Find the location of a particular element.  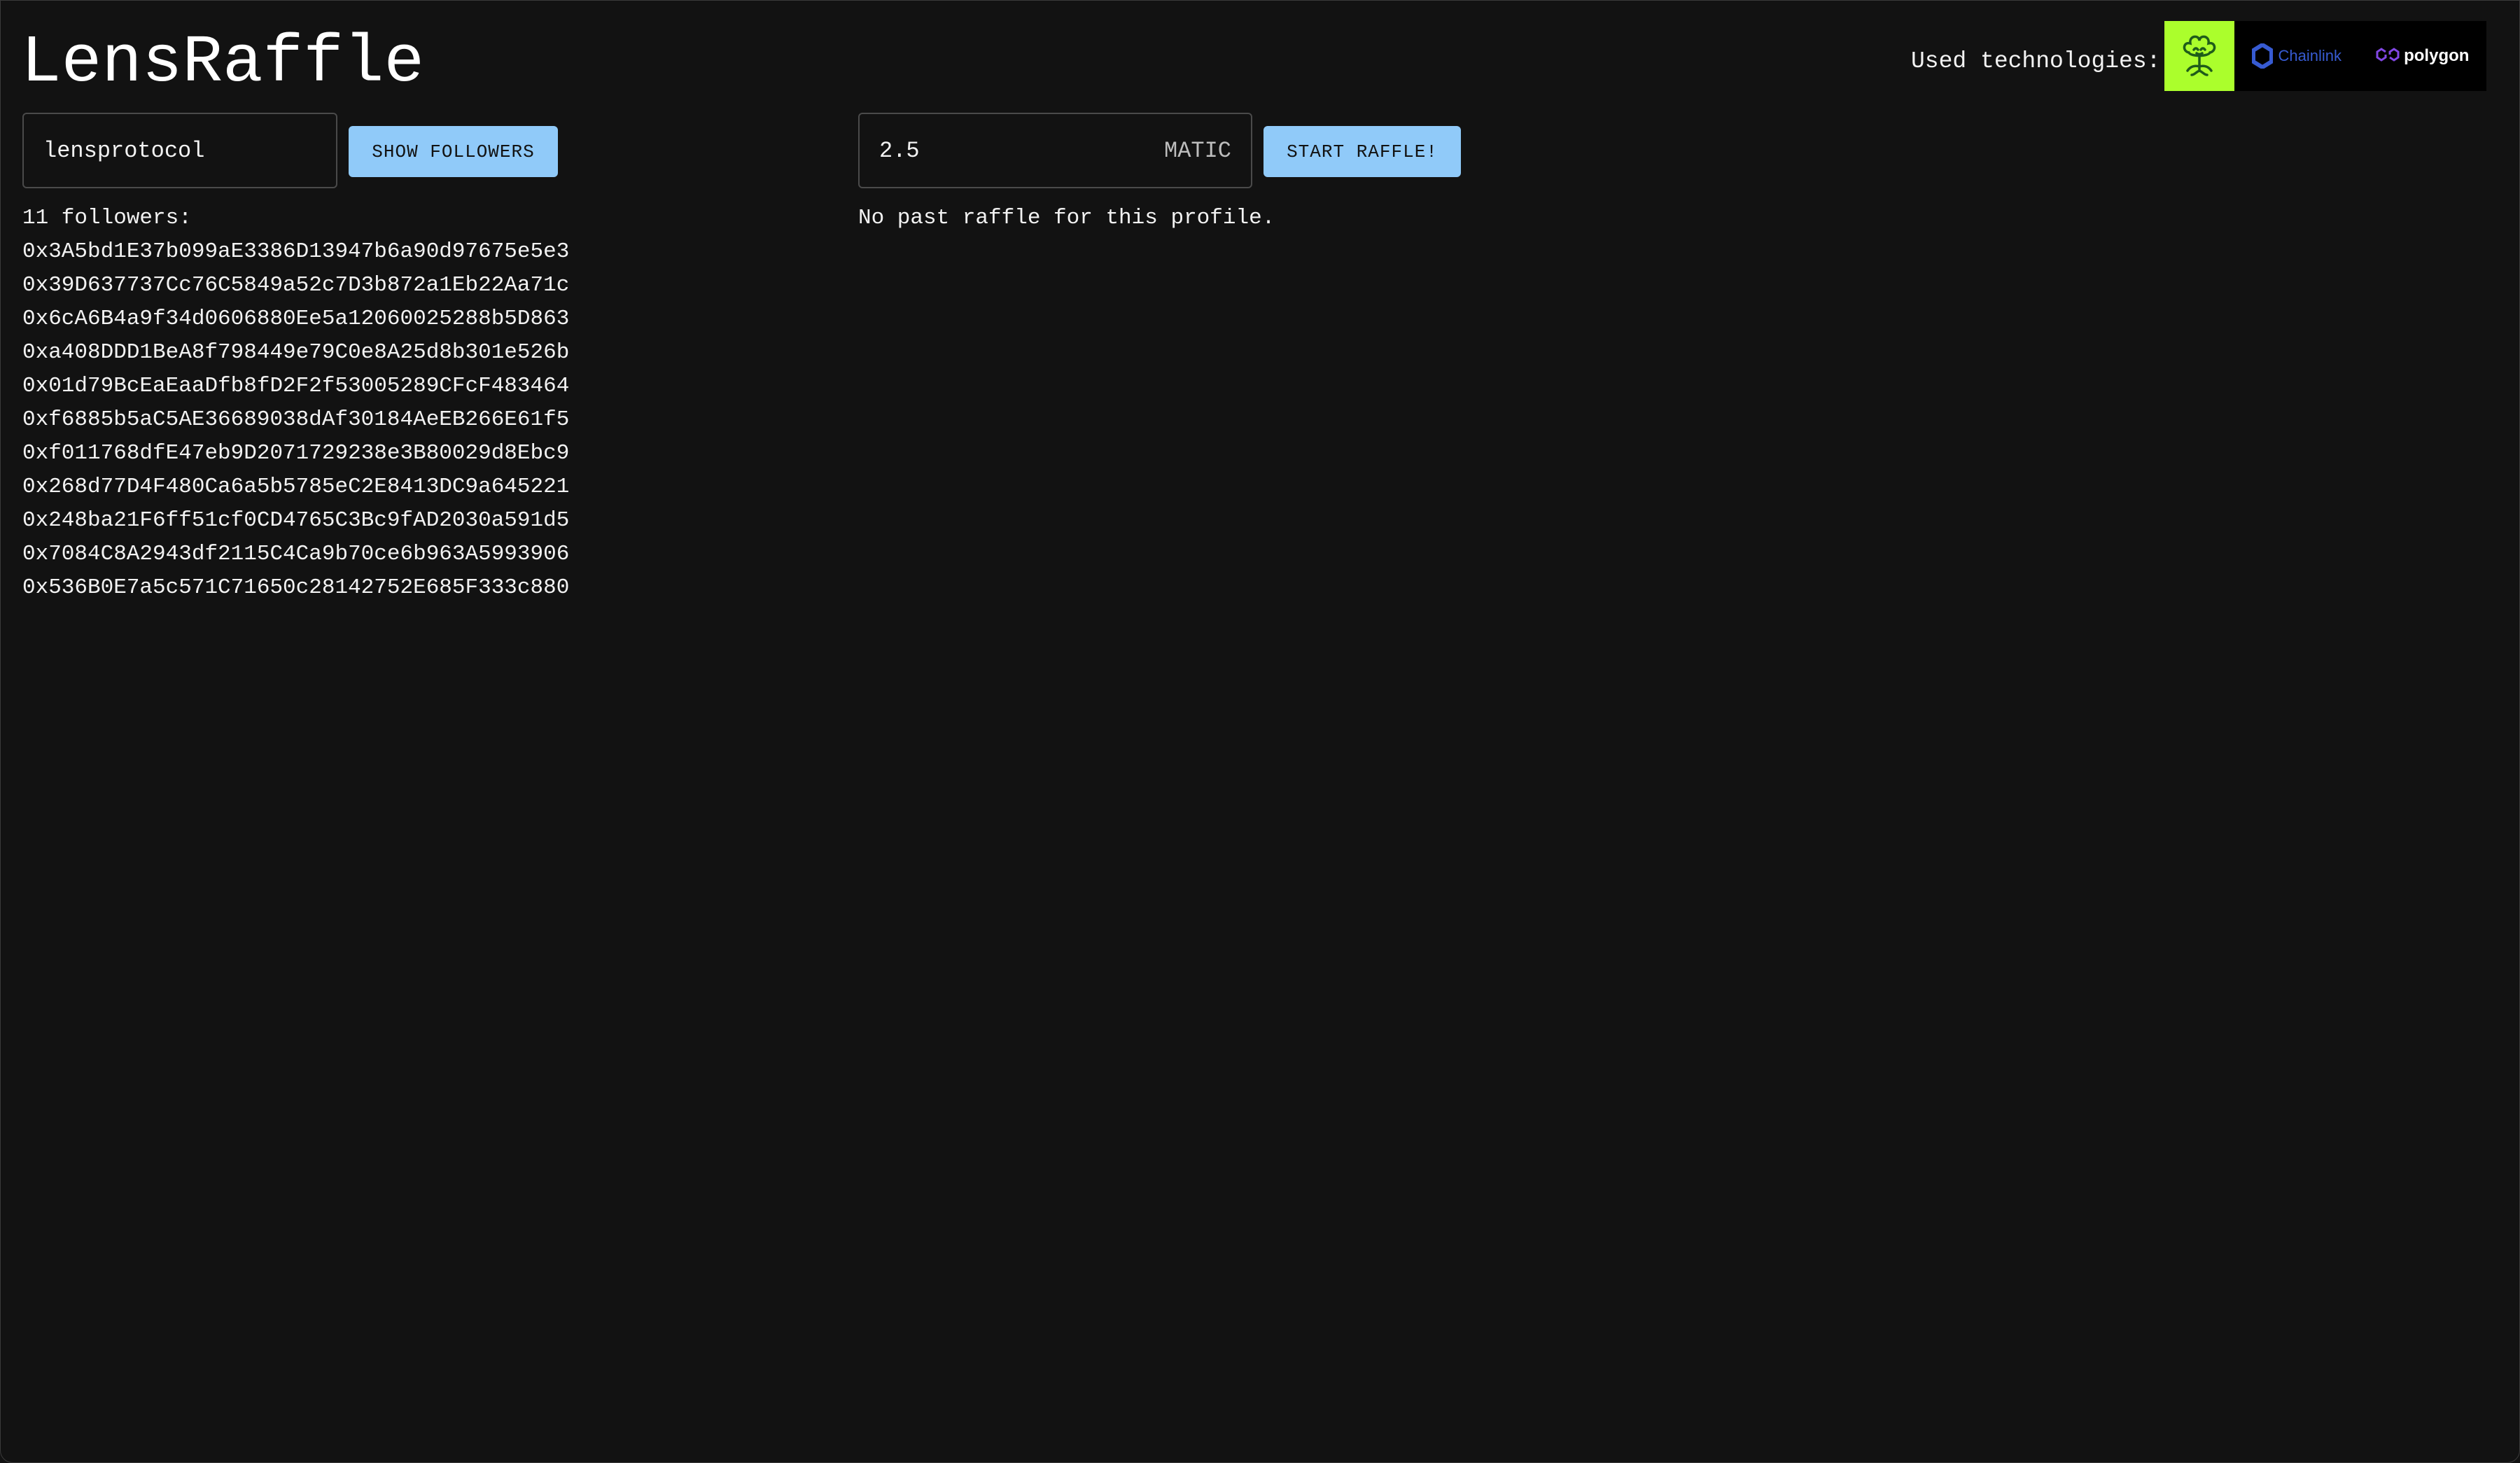

profile-handle-input: lensprotocol is located at coordinates (179, 150).